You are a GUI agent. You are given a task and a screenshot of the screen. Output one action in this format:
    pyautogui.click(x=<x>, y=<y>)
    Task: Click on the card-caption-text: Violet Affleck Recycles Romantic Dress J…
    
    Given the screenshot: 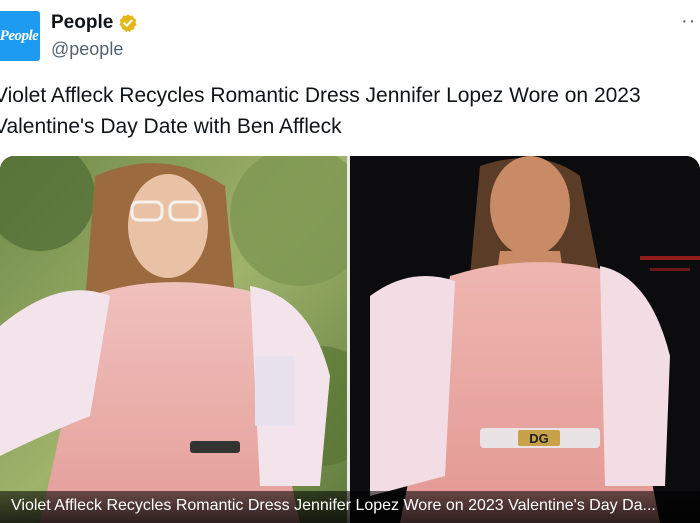 What is the action you would take?
    pyautogui.click(x=351, y=506)
    